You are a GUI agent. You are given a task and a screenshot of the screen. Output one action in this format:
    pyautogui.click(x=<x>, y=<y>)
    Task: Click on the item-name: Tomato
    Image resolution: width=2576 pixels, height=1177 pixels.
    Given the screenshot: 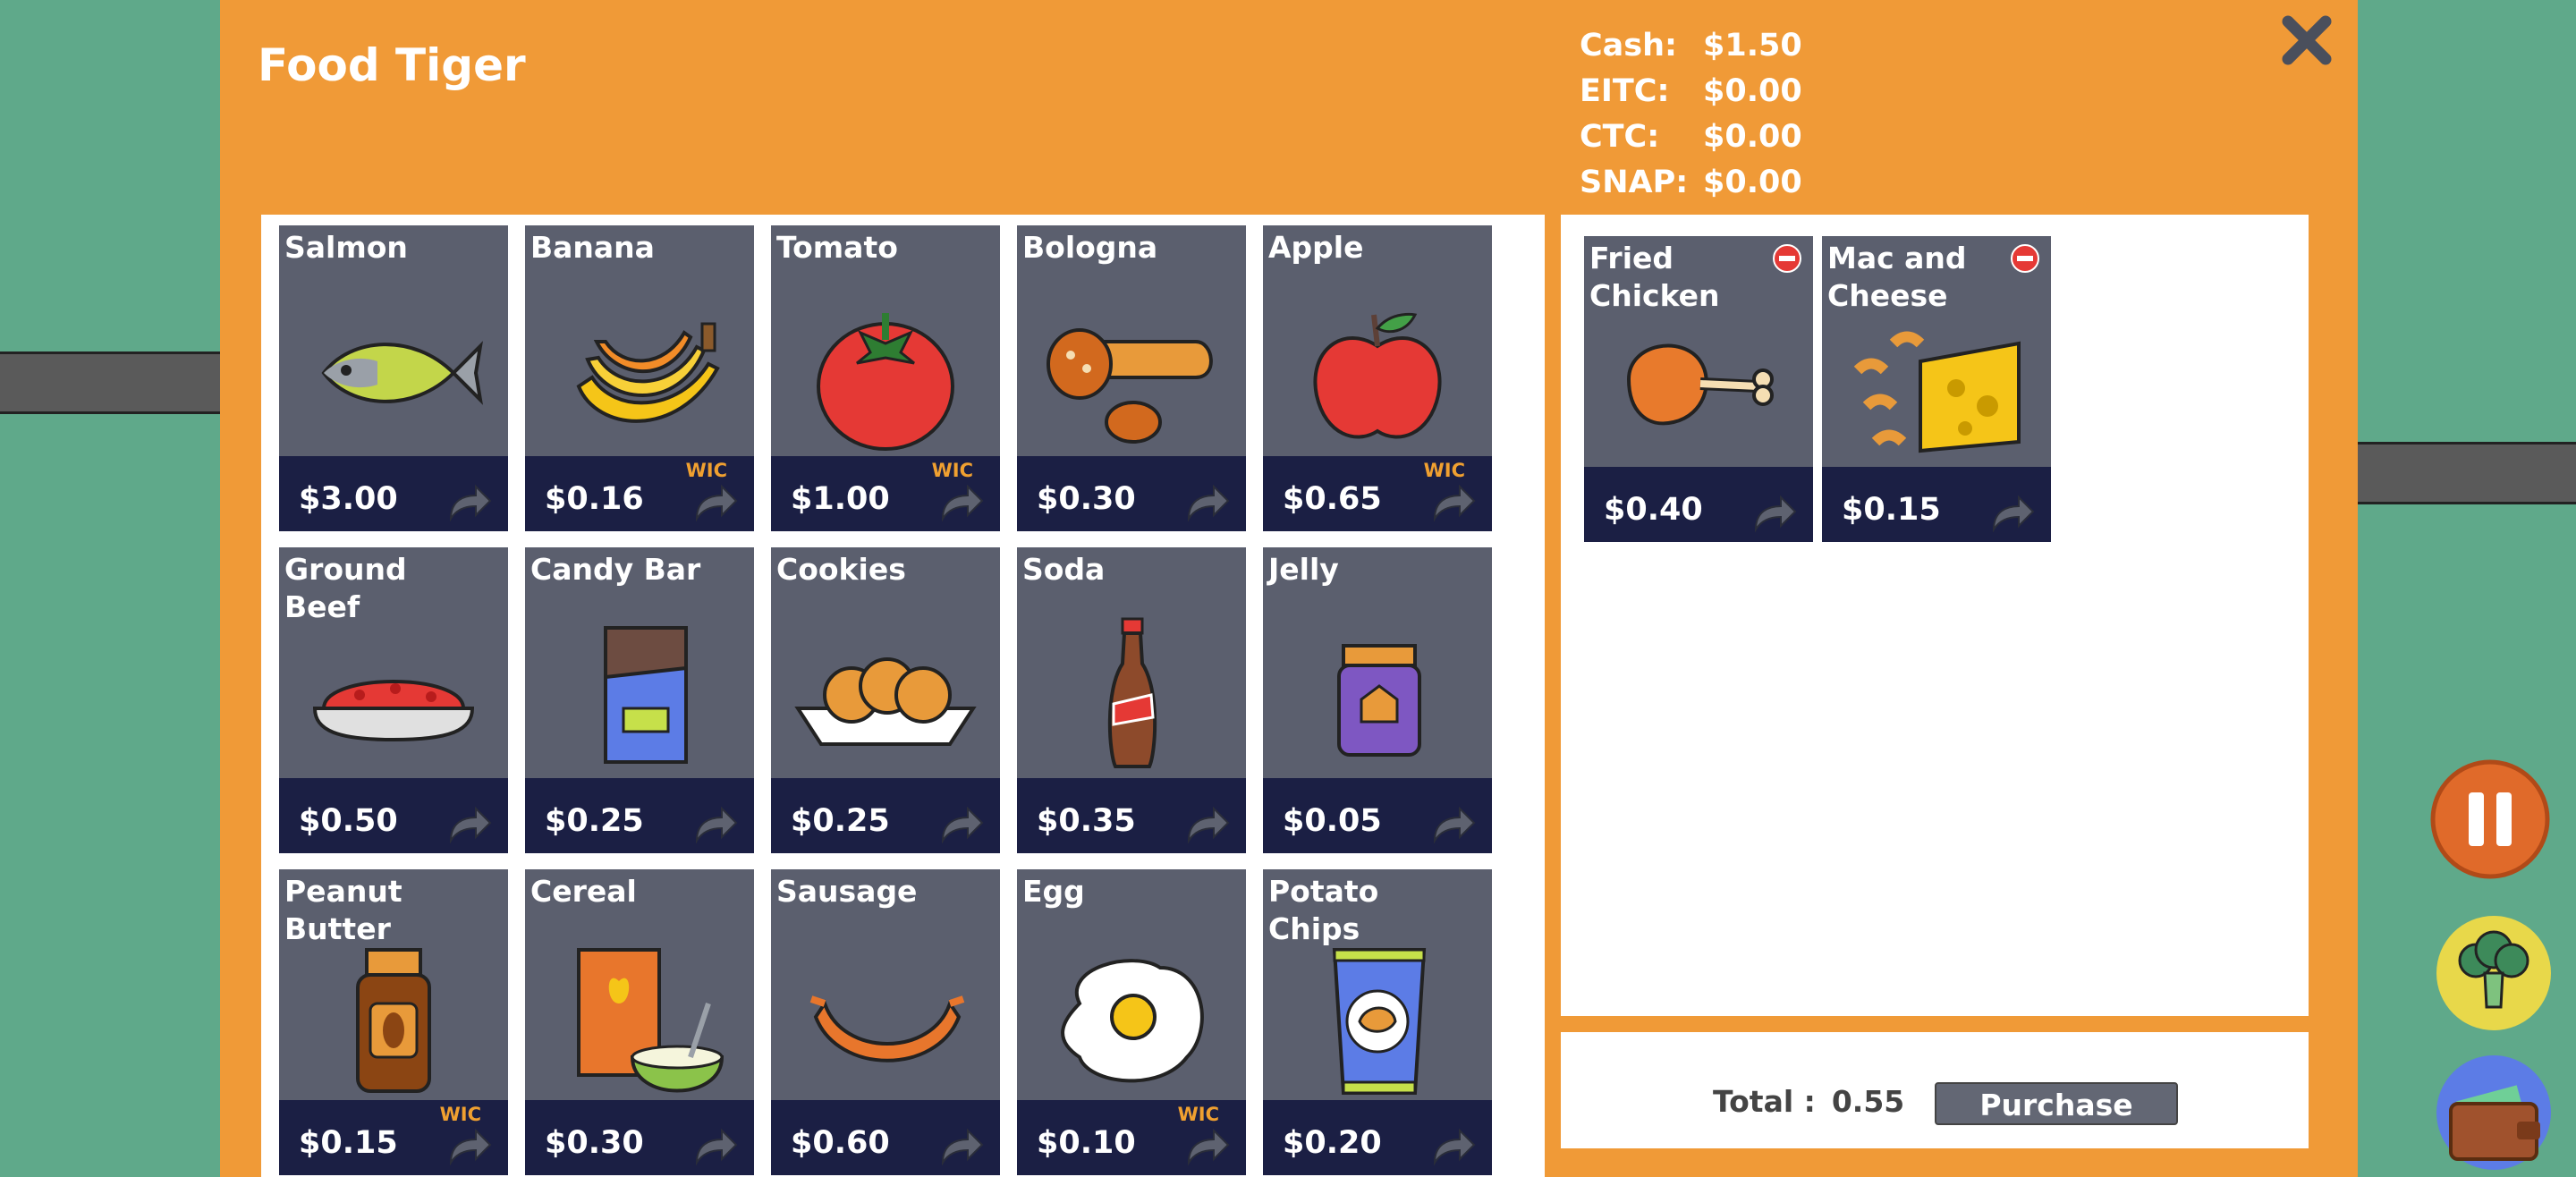 What is the action you would take?
    pyautogui.click(x=837, y=247)
    